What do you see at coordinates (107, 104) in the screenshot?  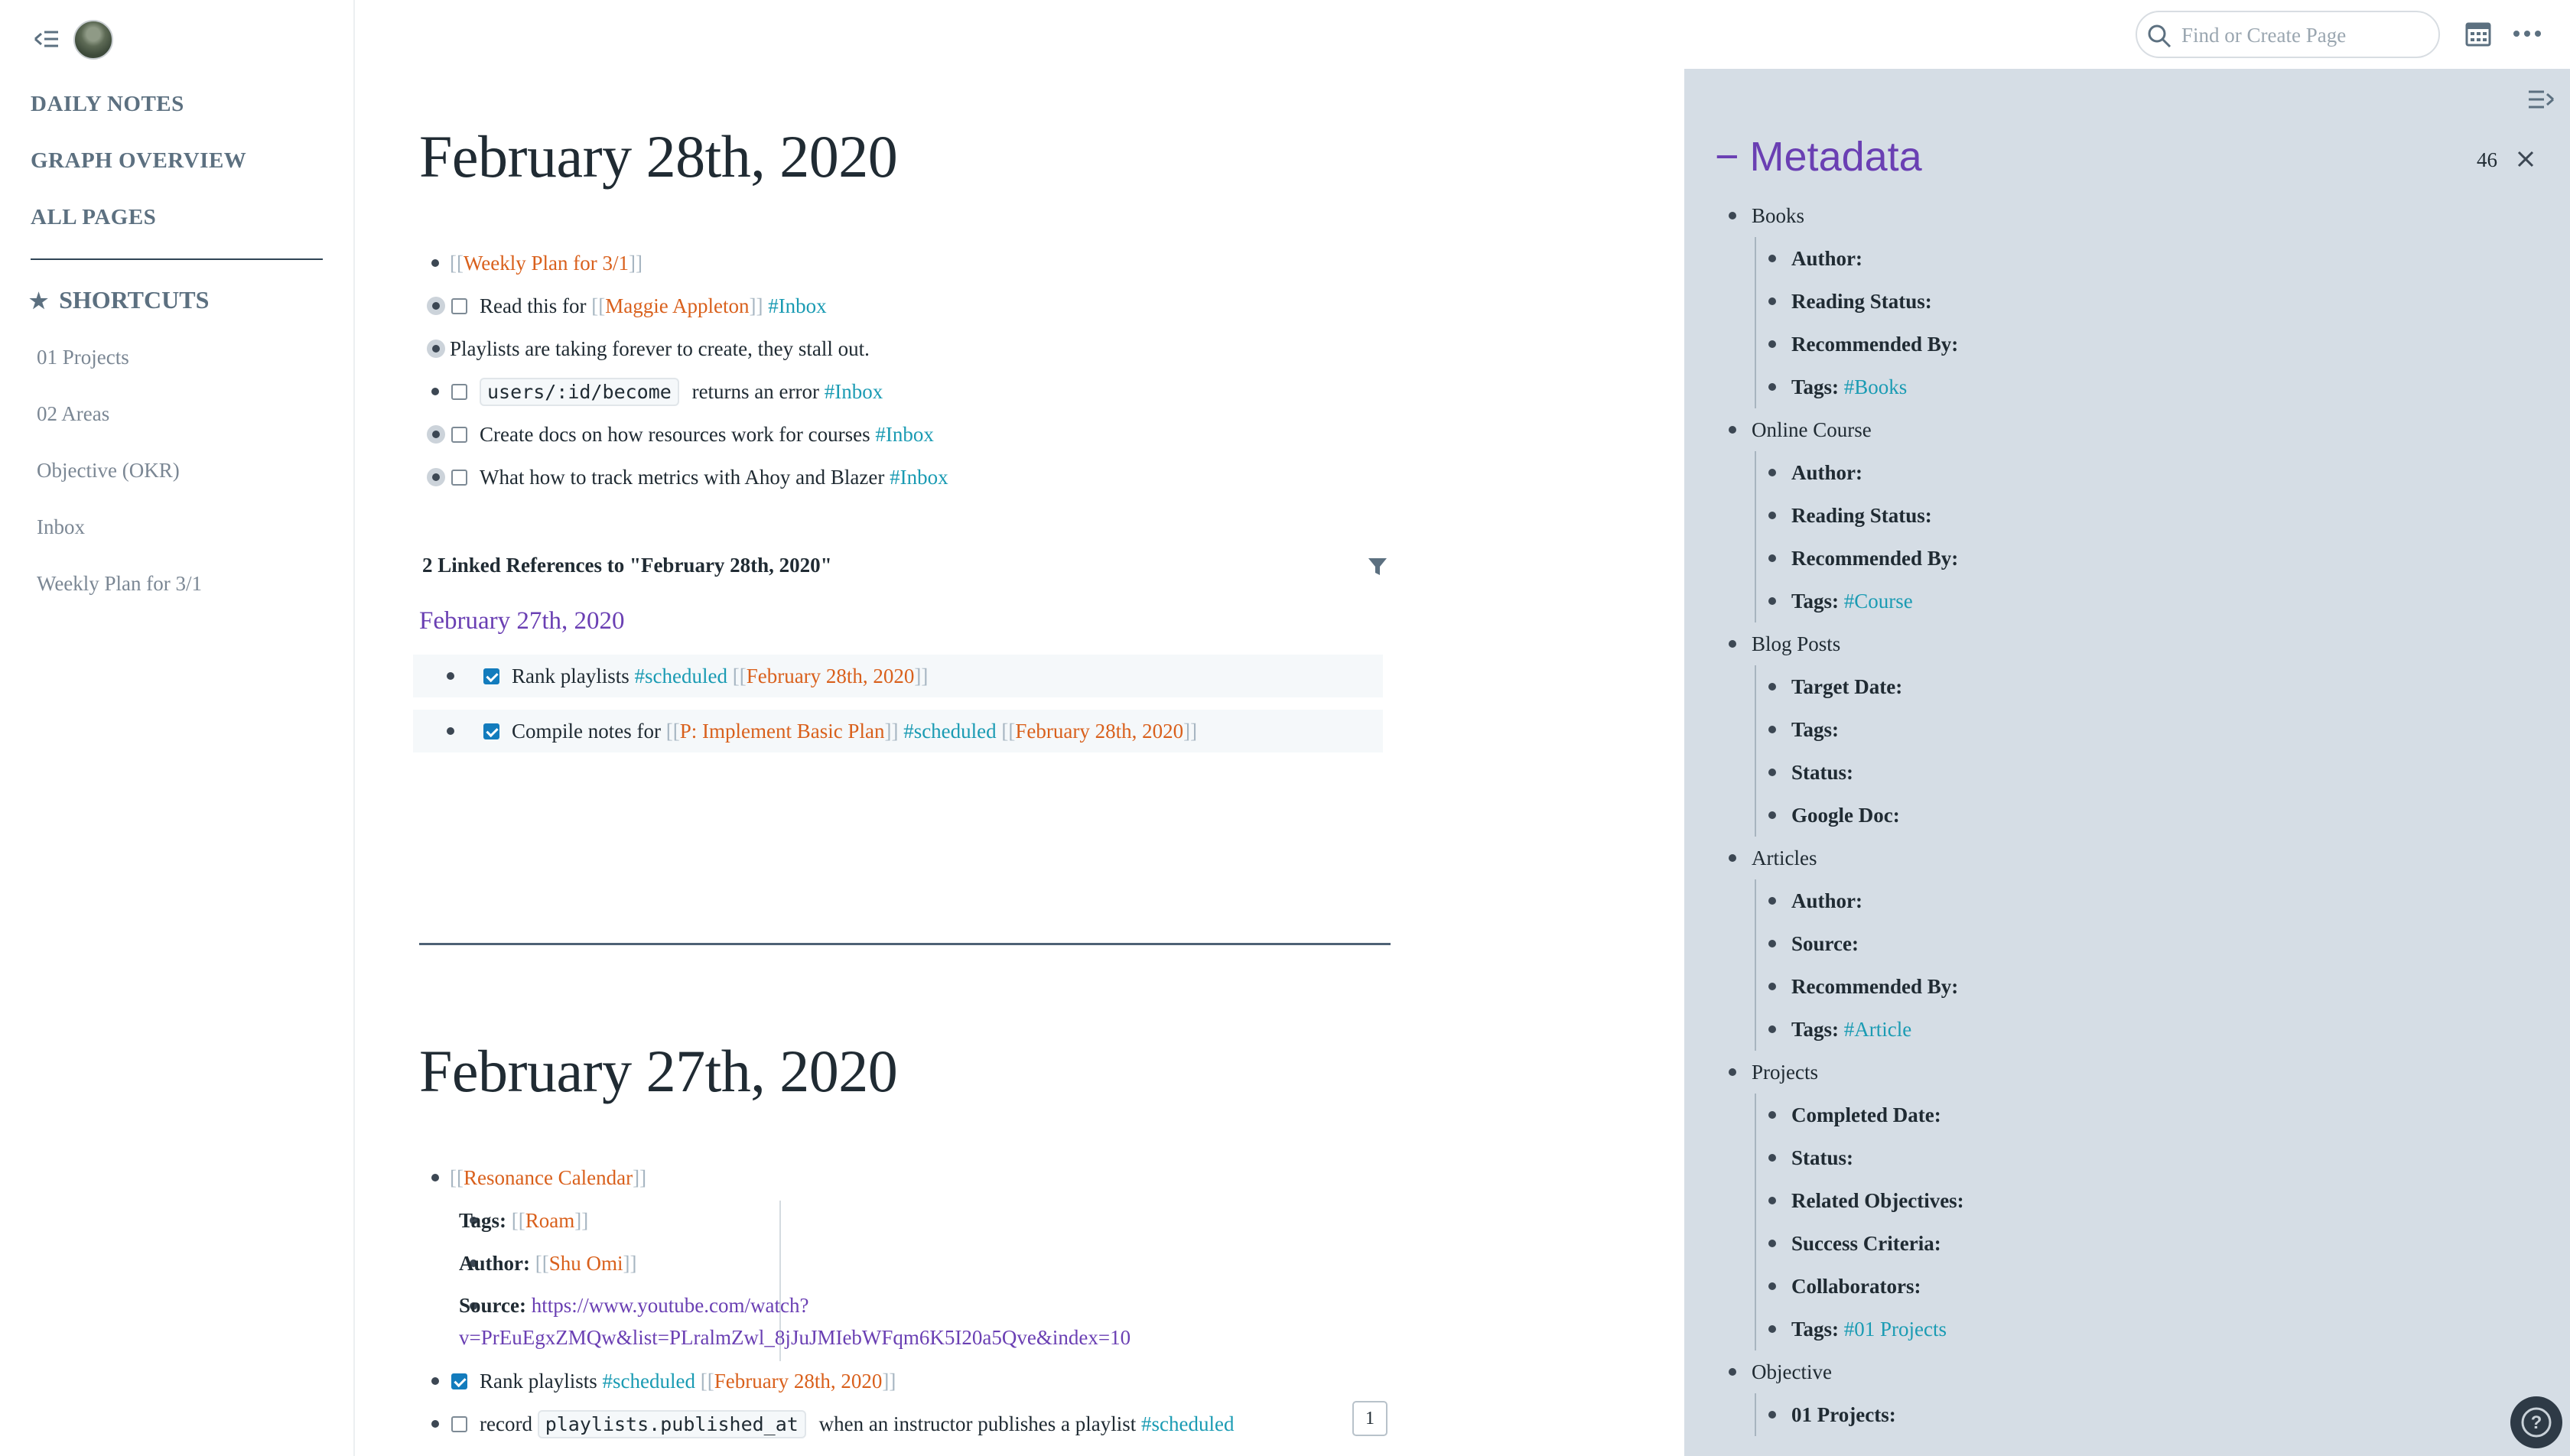 I see `nav-daily-notes: DAILY NOTES` at bounding box center [107, 104].